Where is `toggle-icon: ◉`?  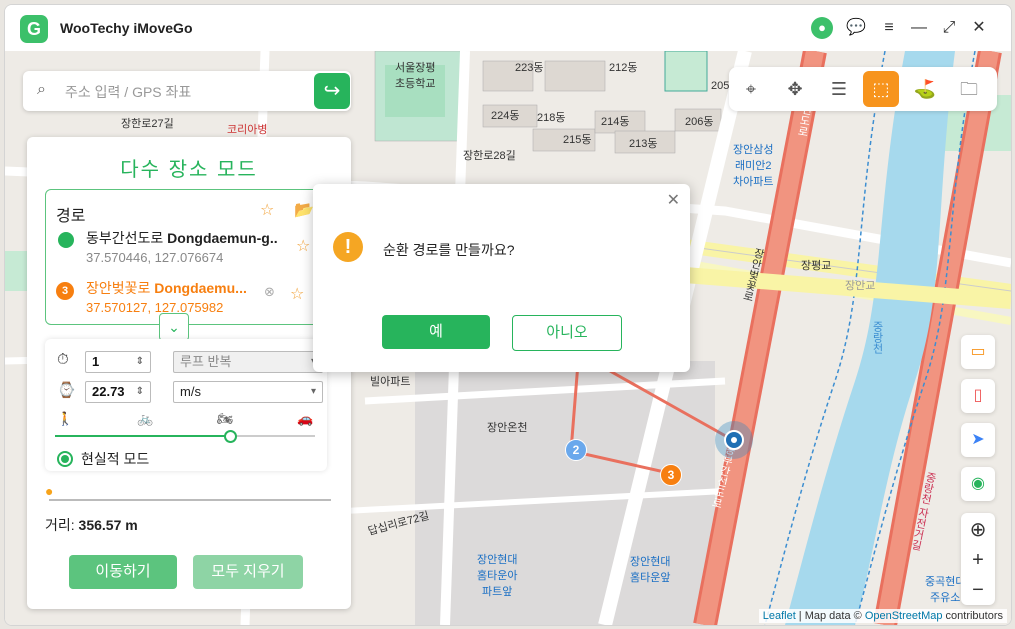 toggle-icon: ◉ is located at coordinates (978, 484).